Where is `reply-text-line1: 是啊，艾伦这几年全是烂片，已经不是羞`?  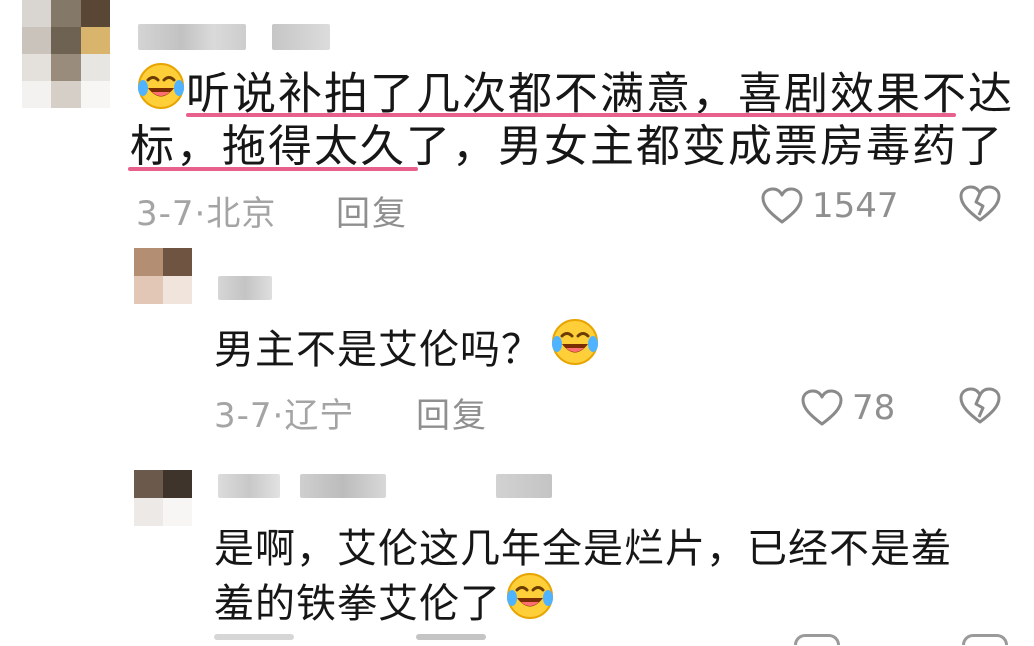
reply-text-line1: 是啊，艾伦这几年全是烂片，已经不是羞 is located at coordinates (583, 549).